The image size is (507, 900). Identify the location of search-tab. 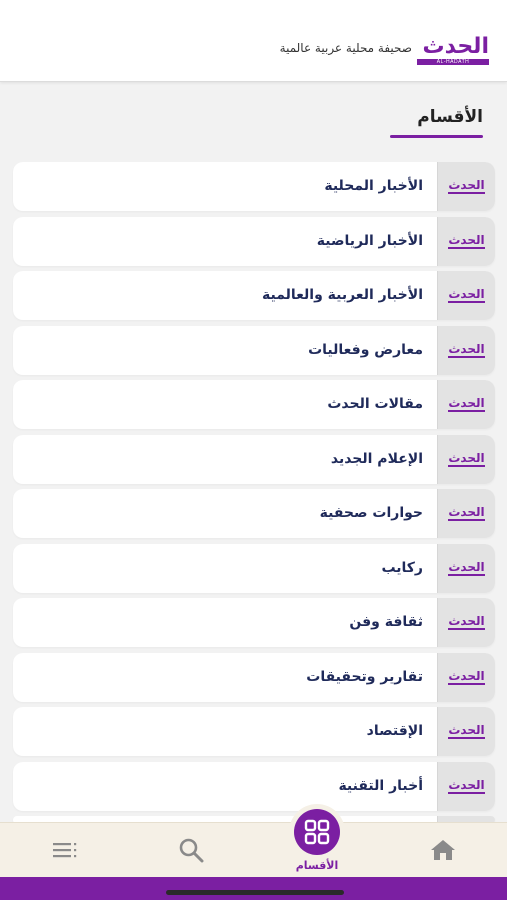
(191, 850).